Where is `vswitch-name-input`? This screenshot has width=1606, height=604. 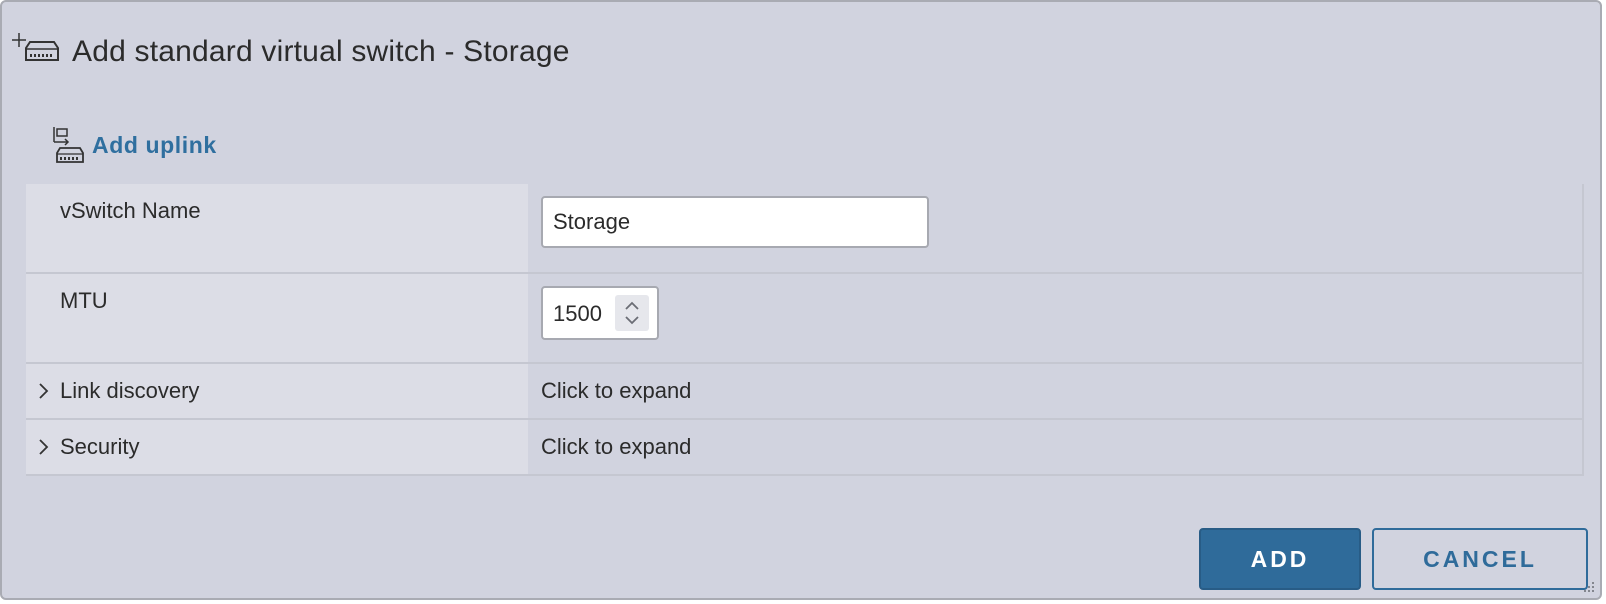 vswitch-name-input is located at coordinates (735, 222).